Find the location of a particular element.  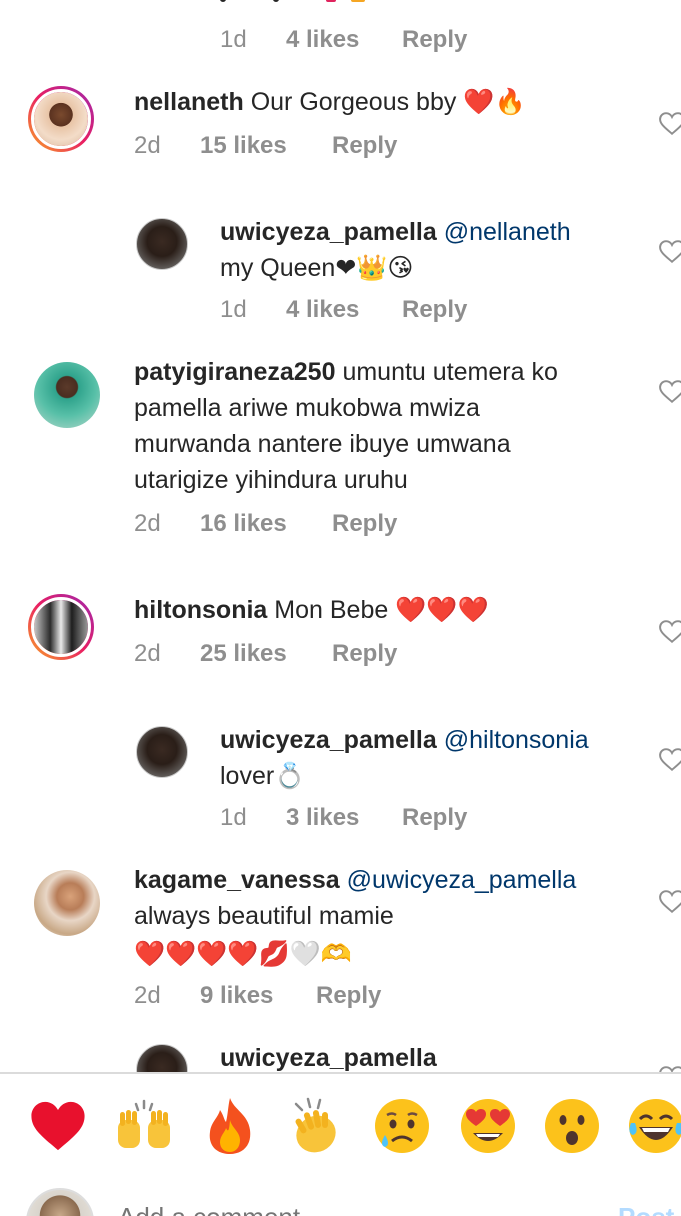

comment-text-line: utarigize yihindura uruhu is located at coordinates (271, 480).